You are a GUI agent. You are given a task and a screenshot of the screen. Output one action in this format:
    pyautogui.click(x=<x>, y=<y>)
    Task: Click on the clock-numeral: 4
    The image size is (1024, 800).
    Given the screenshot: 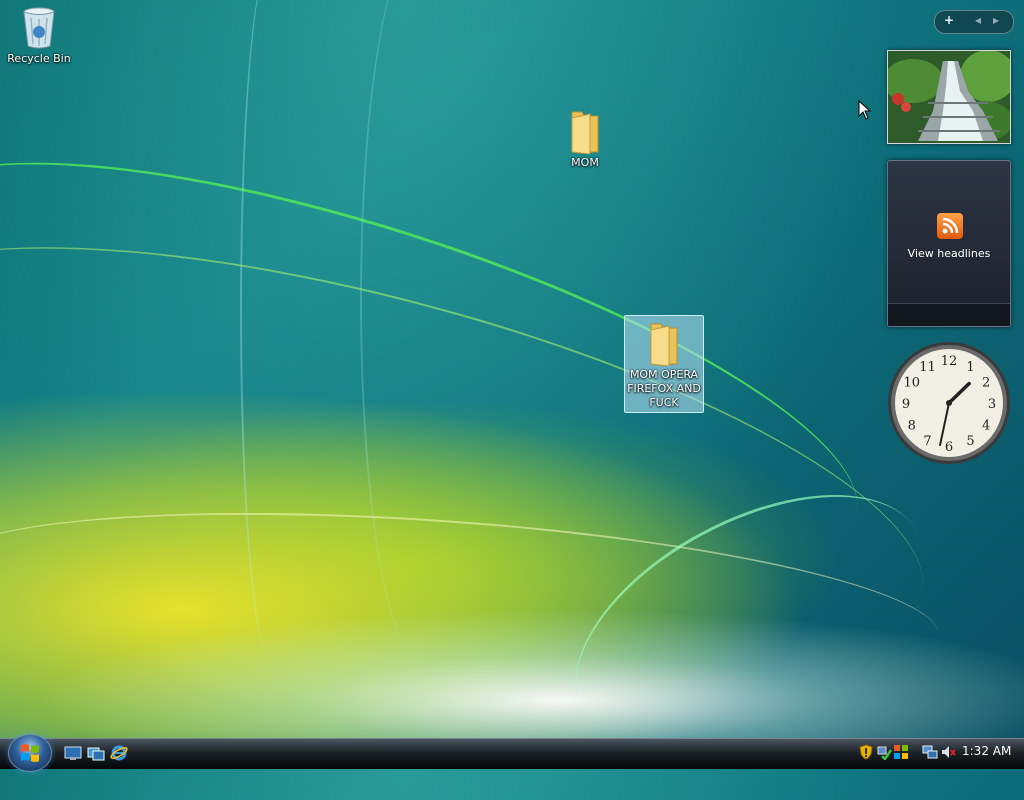 What is the action you would take?
    pyautogui.click(x=986, y=426)
    